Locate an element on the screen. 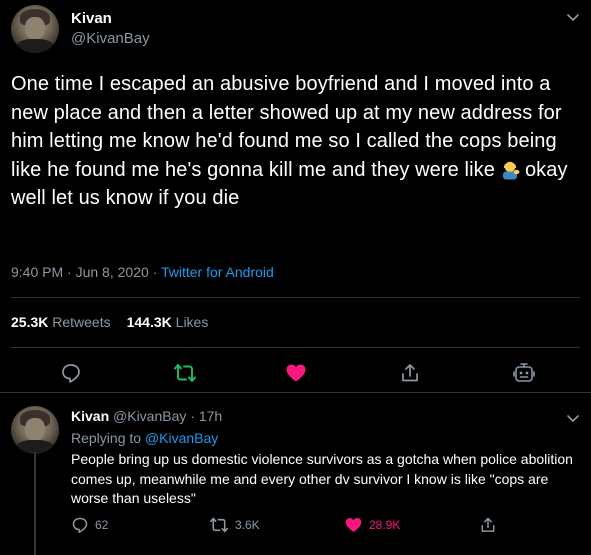  replies-count: 62 is located at coordinates (102, 525).